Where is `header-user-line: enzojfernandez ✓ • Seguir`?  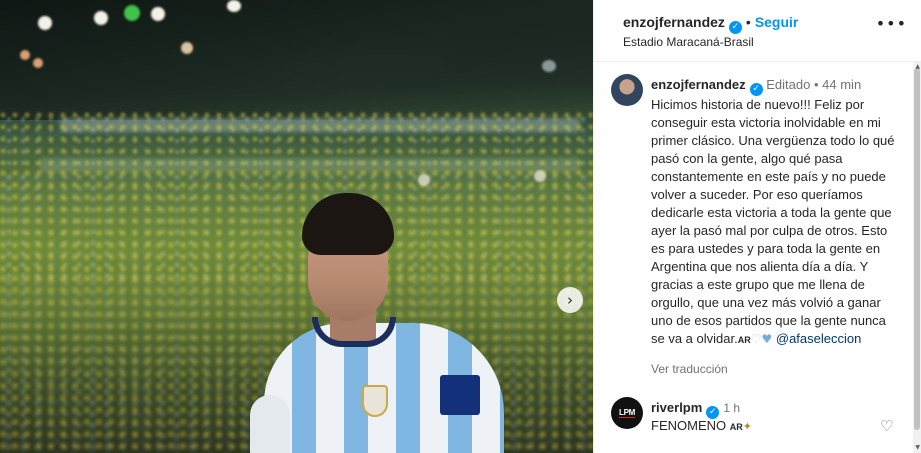 header-user-line: enzojfernandez ✓ • Seguir is located at coordinates (710, 24).